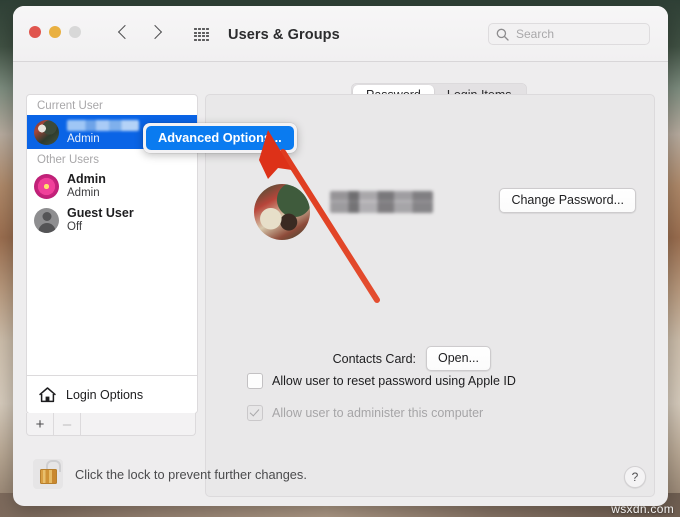  I want to click on login-options-label: Login Options, so click(105, 394).